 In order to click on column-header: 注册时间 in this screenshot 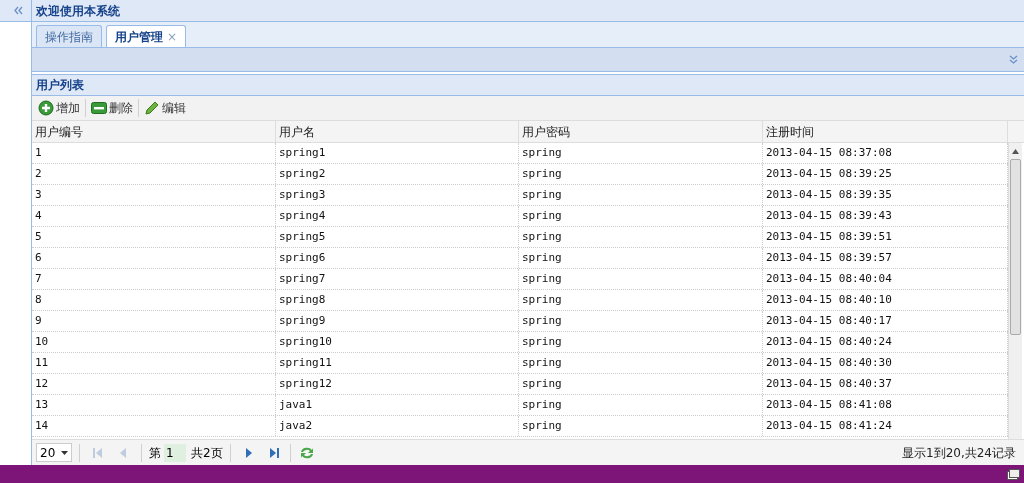, I will do `click(885, 131)`.